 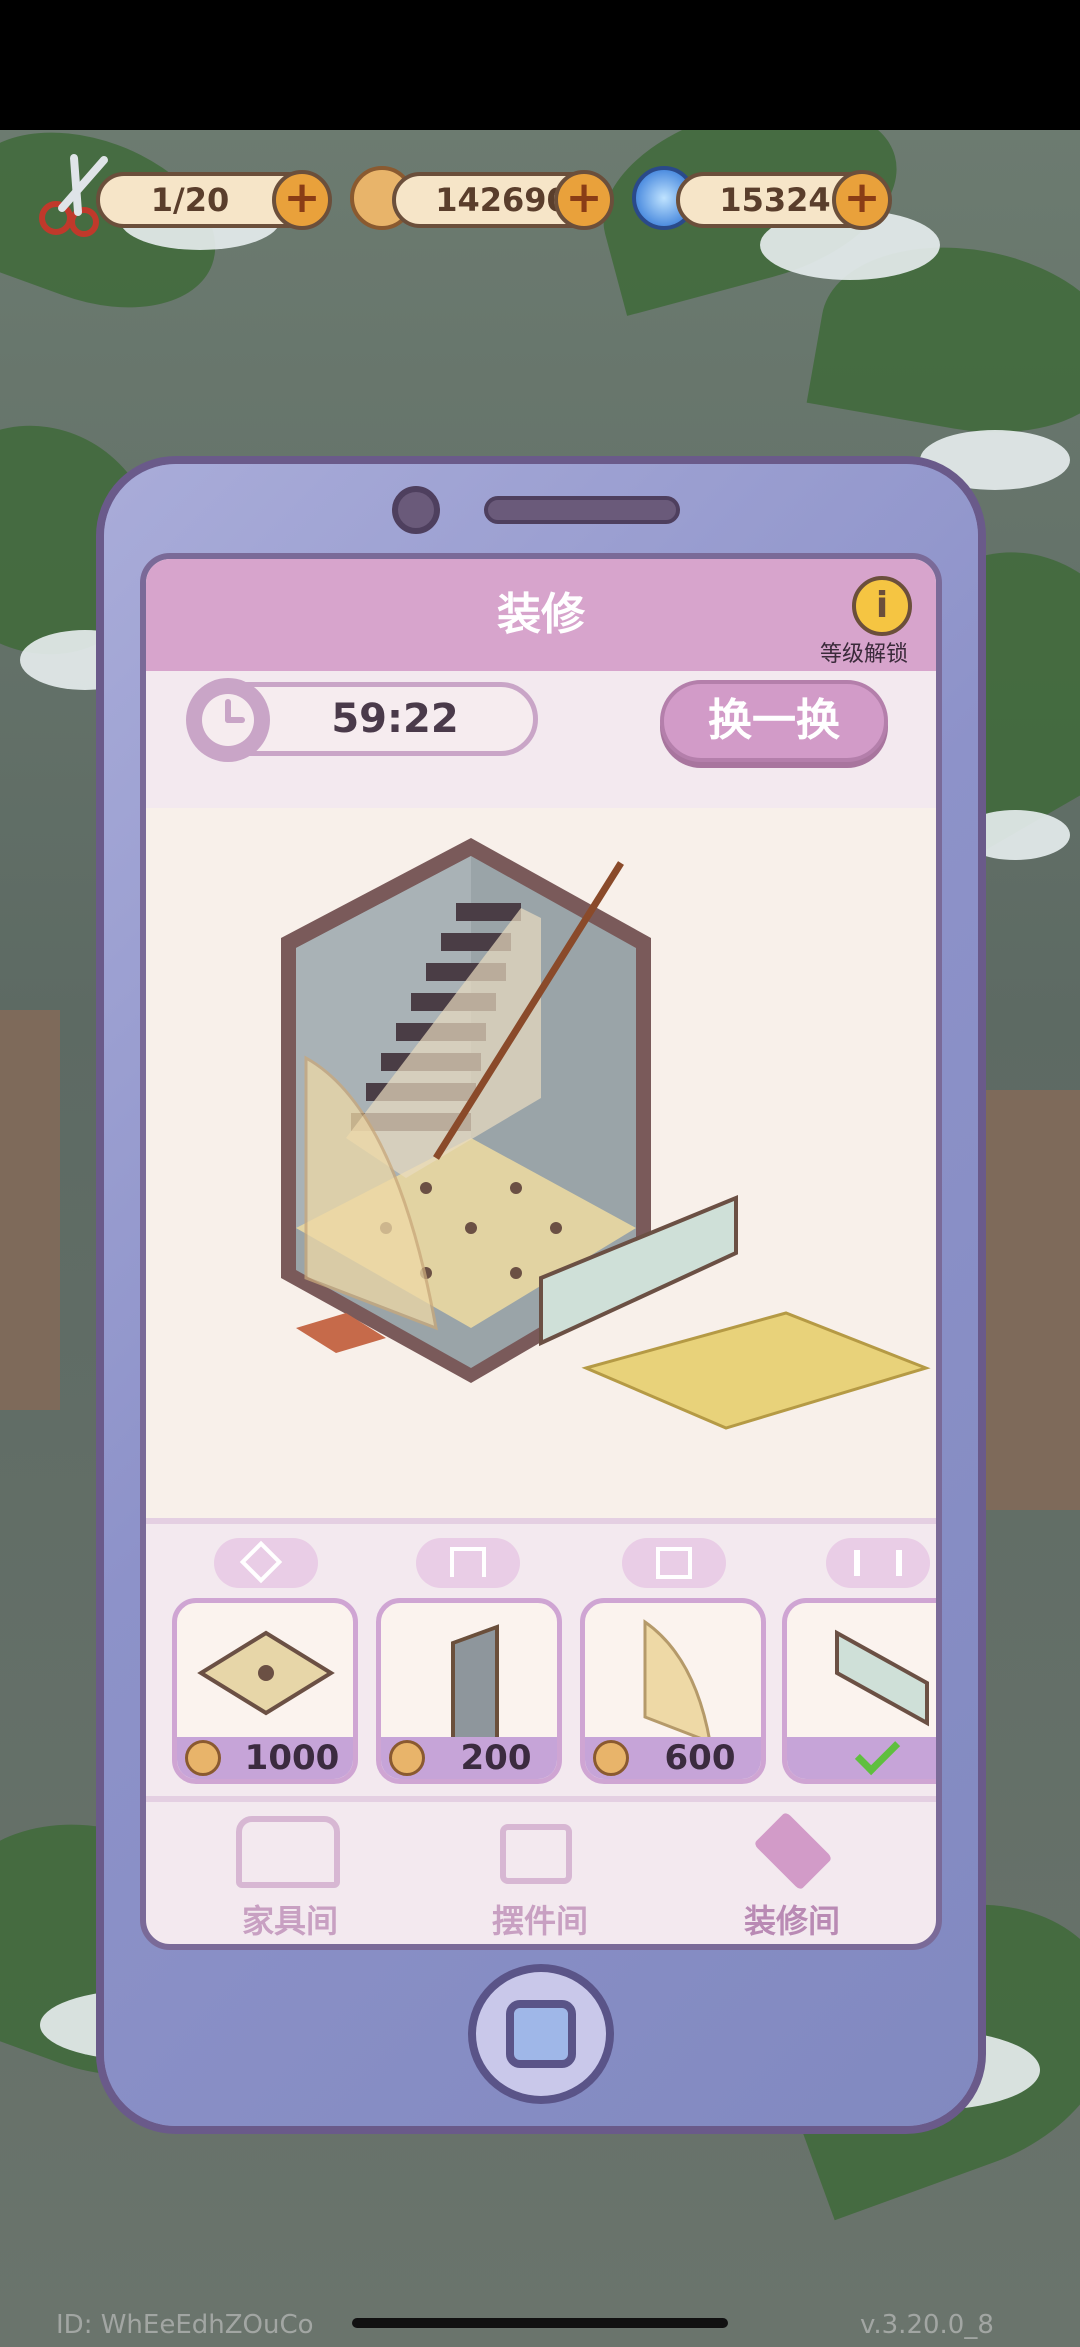 What do you see at coordinates (190, 200) in the screenshot?
I see `scissors-count: 1/20` at bounding box center [190, 200].